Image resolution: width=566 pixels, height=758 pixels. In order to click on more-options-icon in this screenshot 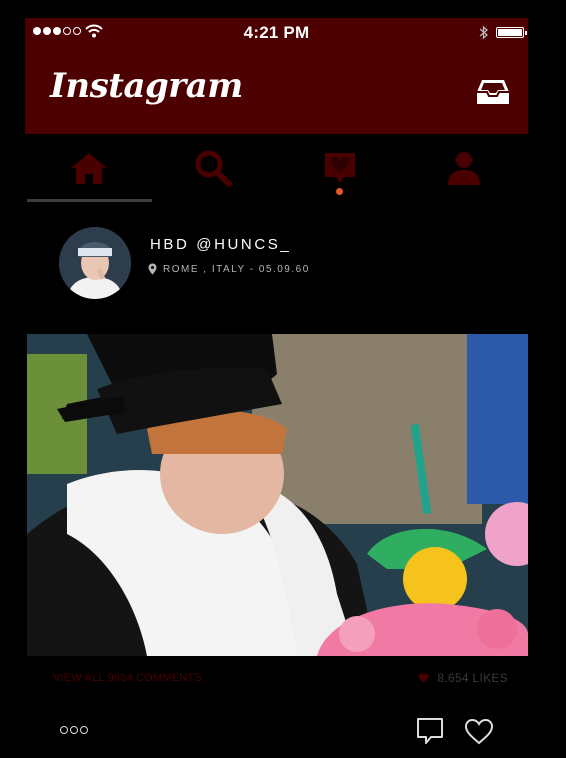, I will do `click(74, 730)`.